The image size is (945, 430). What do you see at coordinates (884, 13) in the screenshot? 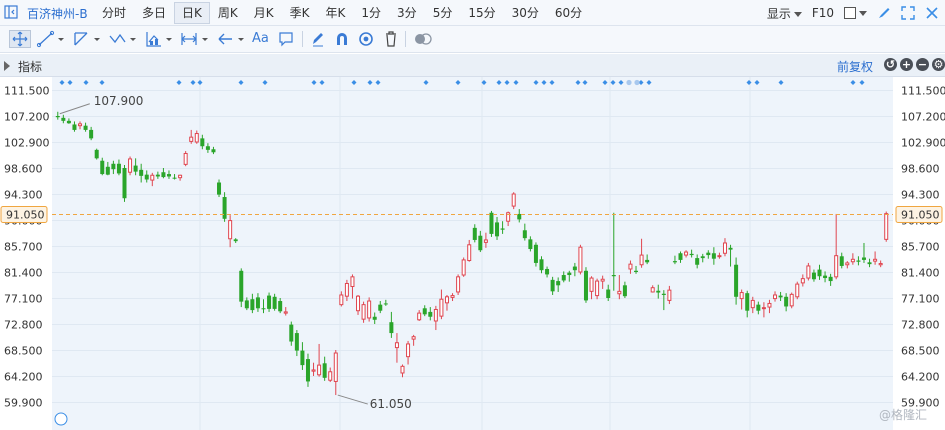
I see `brush-icon` at bounding box center [884, 13].